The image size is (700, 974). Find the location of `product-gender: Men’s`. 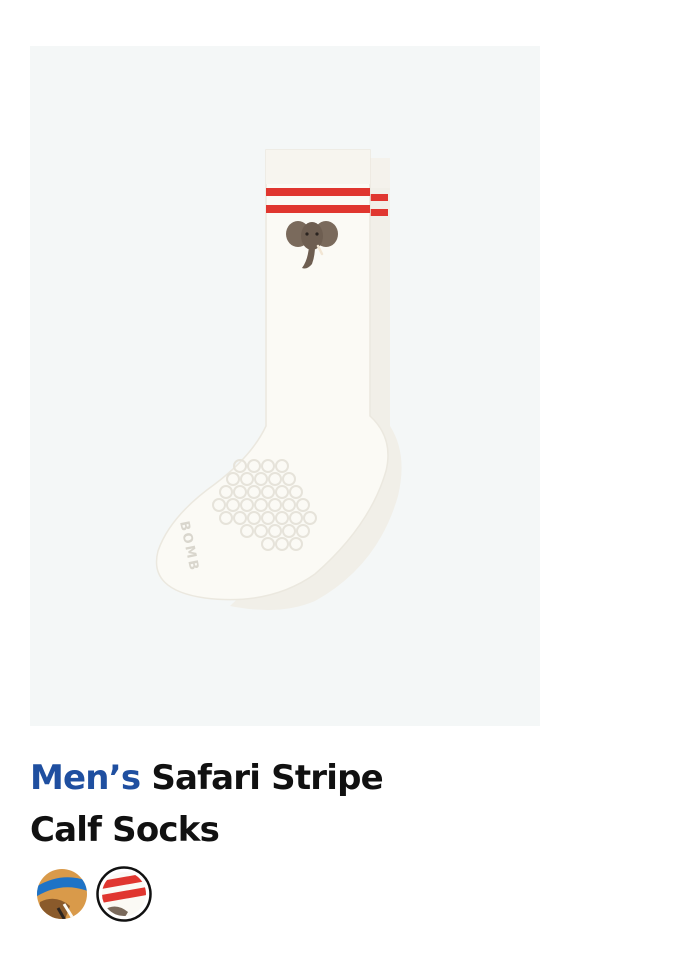

product-gender: Men’s is located at coordinates (85, 778).